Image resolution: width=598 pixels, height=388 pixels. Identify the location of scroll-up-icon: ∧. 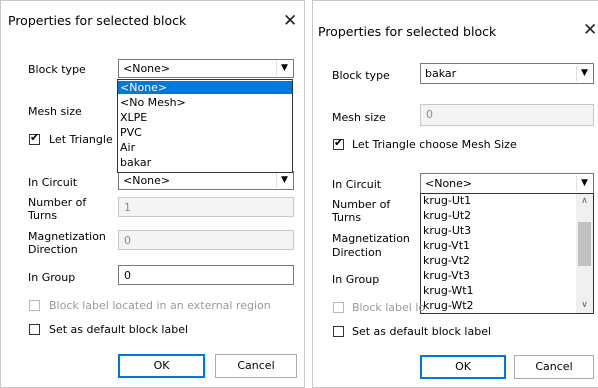
(584, 201).